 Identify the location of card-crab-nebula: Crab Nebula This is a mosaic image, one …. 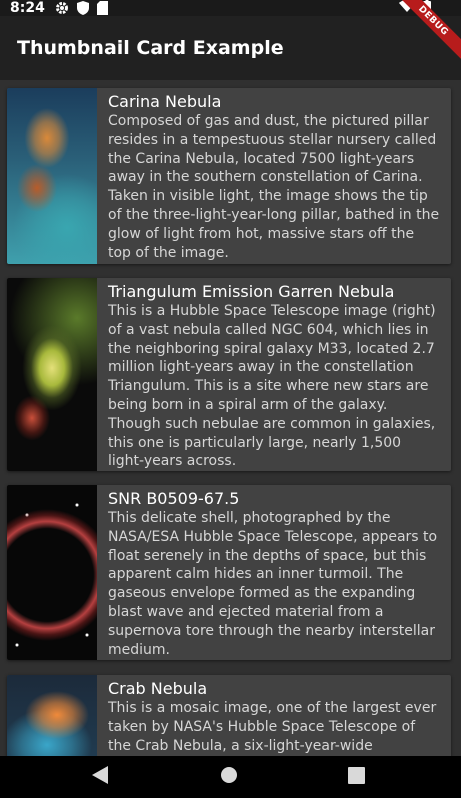
(229, 715).